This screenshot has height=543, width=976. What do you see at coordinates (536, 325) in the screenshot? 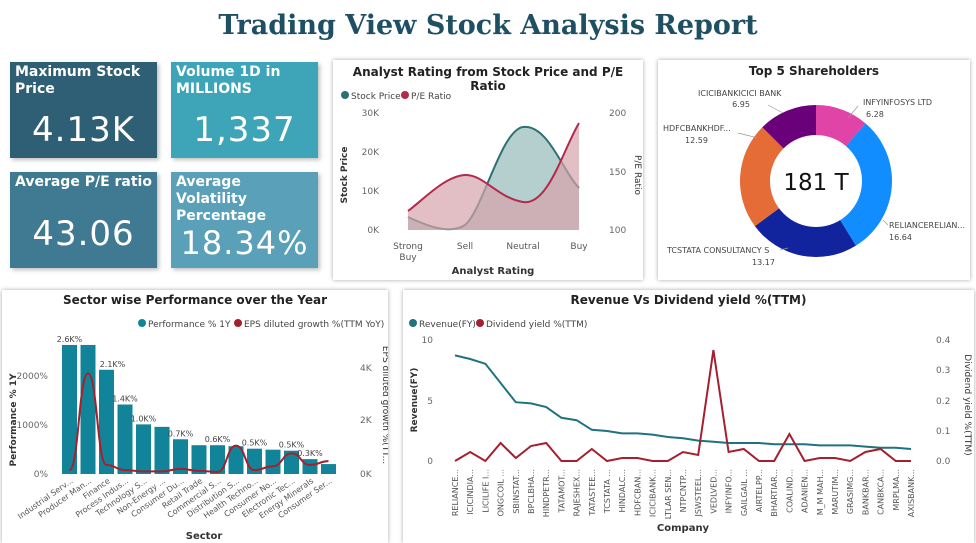
I see `legend-dividend: Dividend yield %(TTM)` at bounding box center [536, 325].